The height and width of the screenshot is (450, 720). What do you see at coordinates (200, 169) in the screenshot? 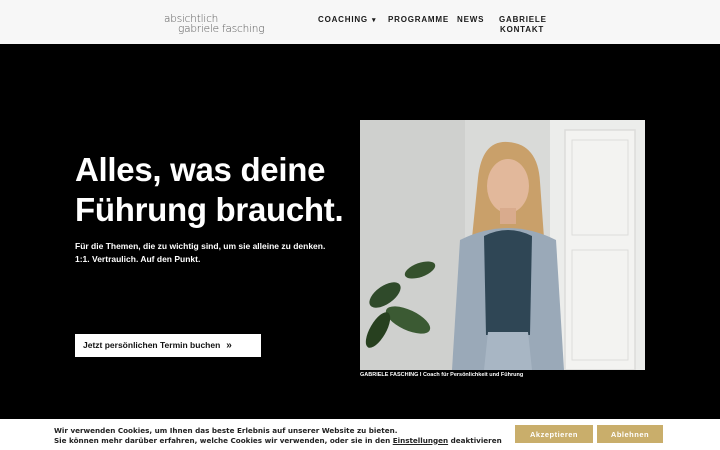
I see `headline-line-1: Alles, was deine` at bounding box center [200, 169].